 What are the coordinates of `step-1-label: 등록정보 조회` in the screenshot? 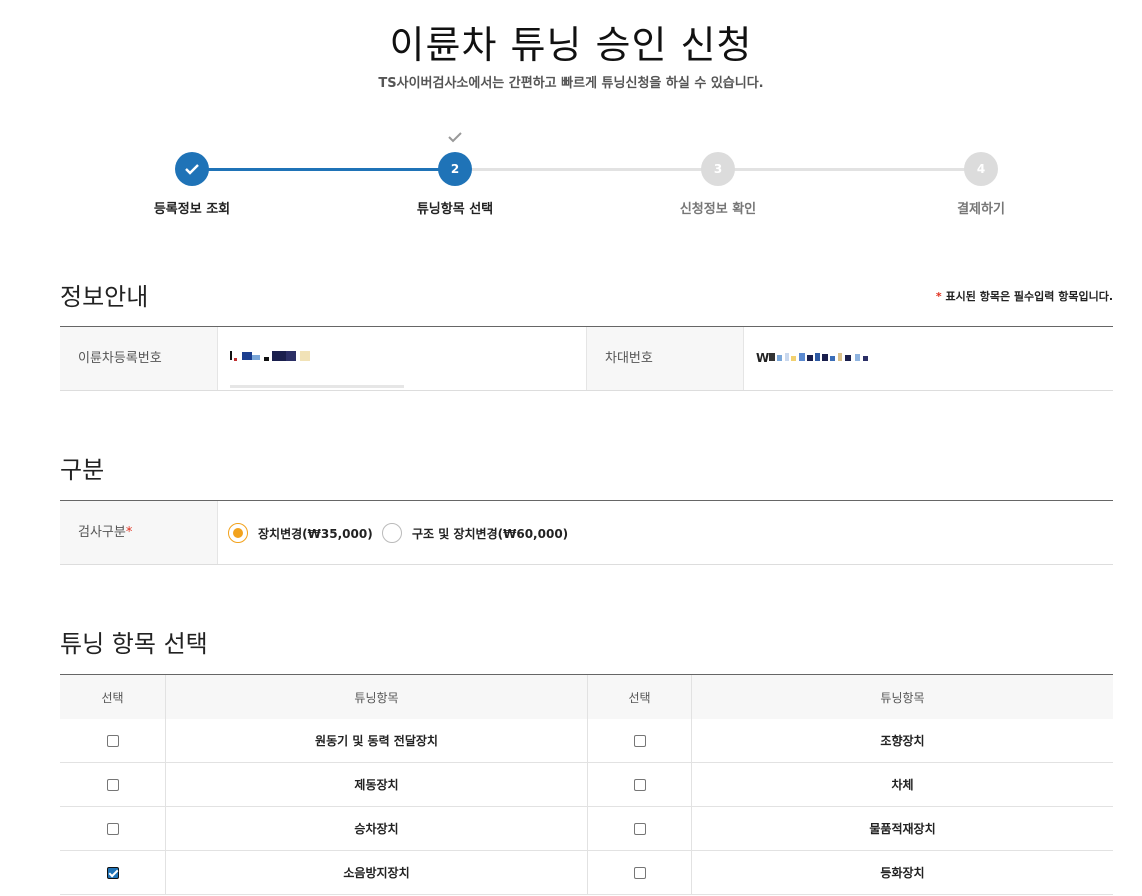 It's located at (192, 209).